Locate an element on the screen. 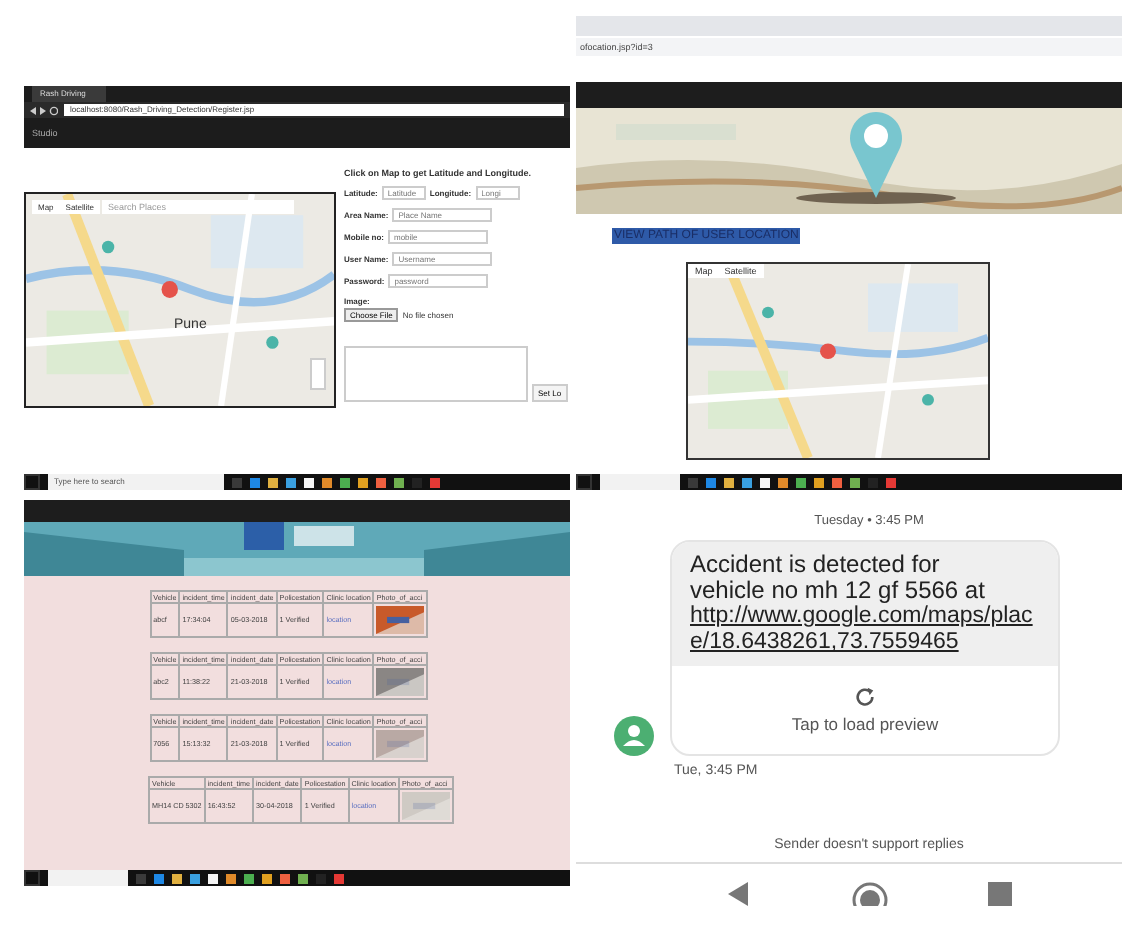  message-link: http://www.google.com/maps/place/18.6438261,73.7559465 is located at coordinates (864, 630).